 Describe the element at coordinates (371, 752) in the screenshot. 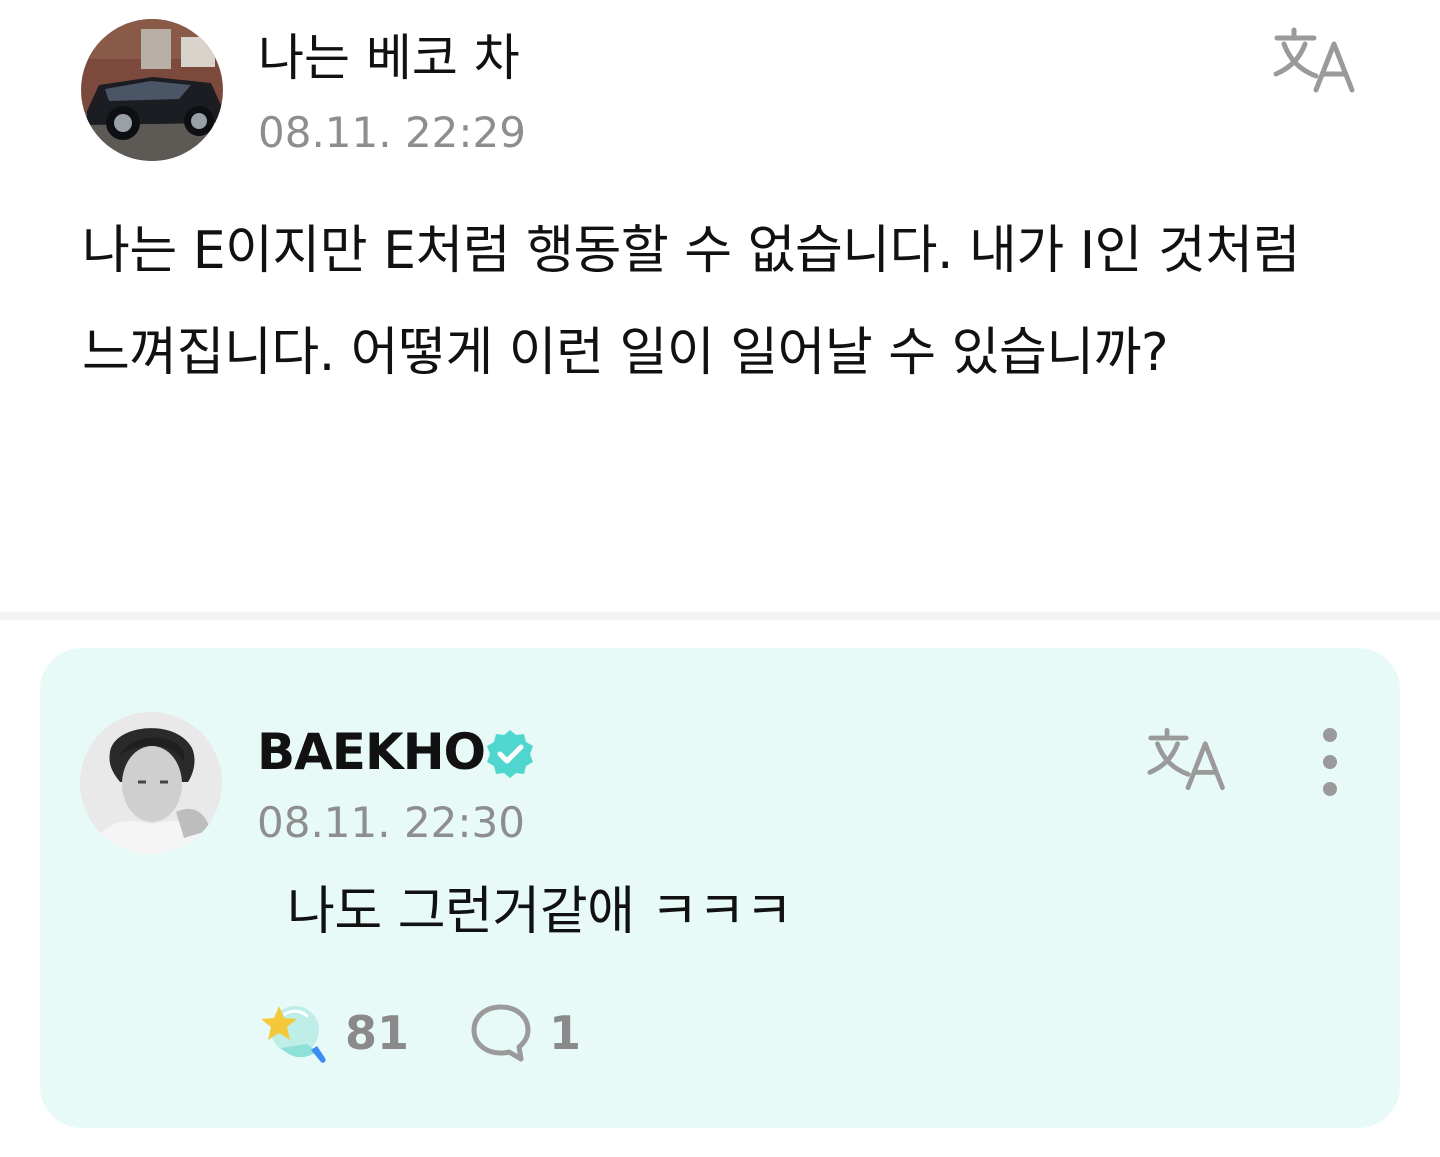

I see `reply-author-name: BAEKHO` at that location.